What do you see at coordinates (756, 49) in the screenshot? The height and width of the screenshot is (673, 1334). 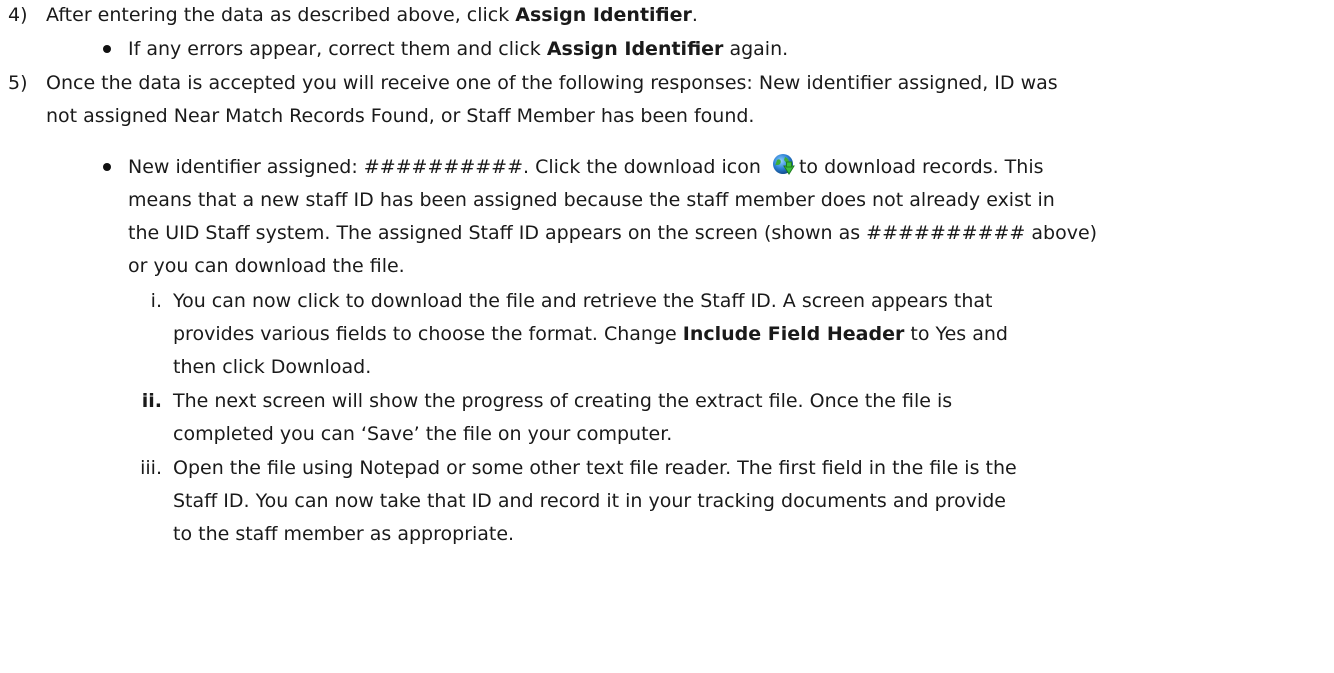 I see `step-4-bullet-post: again.` at bounding box center [756, 49].